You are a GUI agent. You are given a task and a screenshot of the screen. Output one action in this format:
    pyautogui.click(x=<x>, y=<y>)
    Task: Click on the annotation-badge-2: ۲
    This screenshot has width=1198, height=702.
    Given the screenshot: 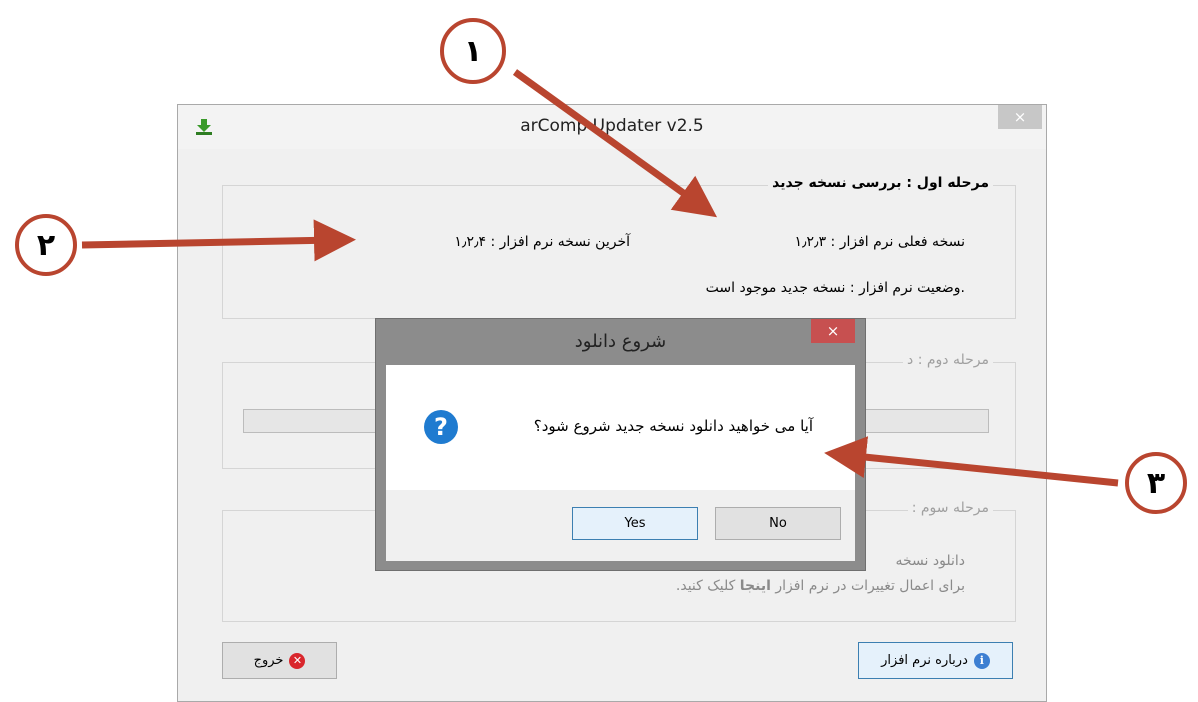 What is the action you would take?
    pyautogui.click(x=46, y=245)
    